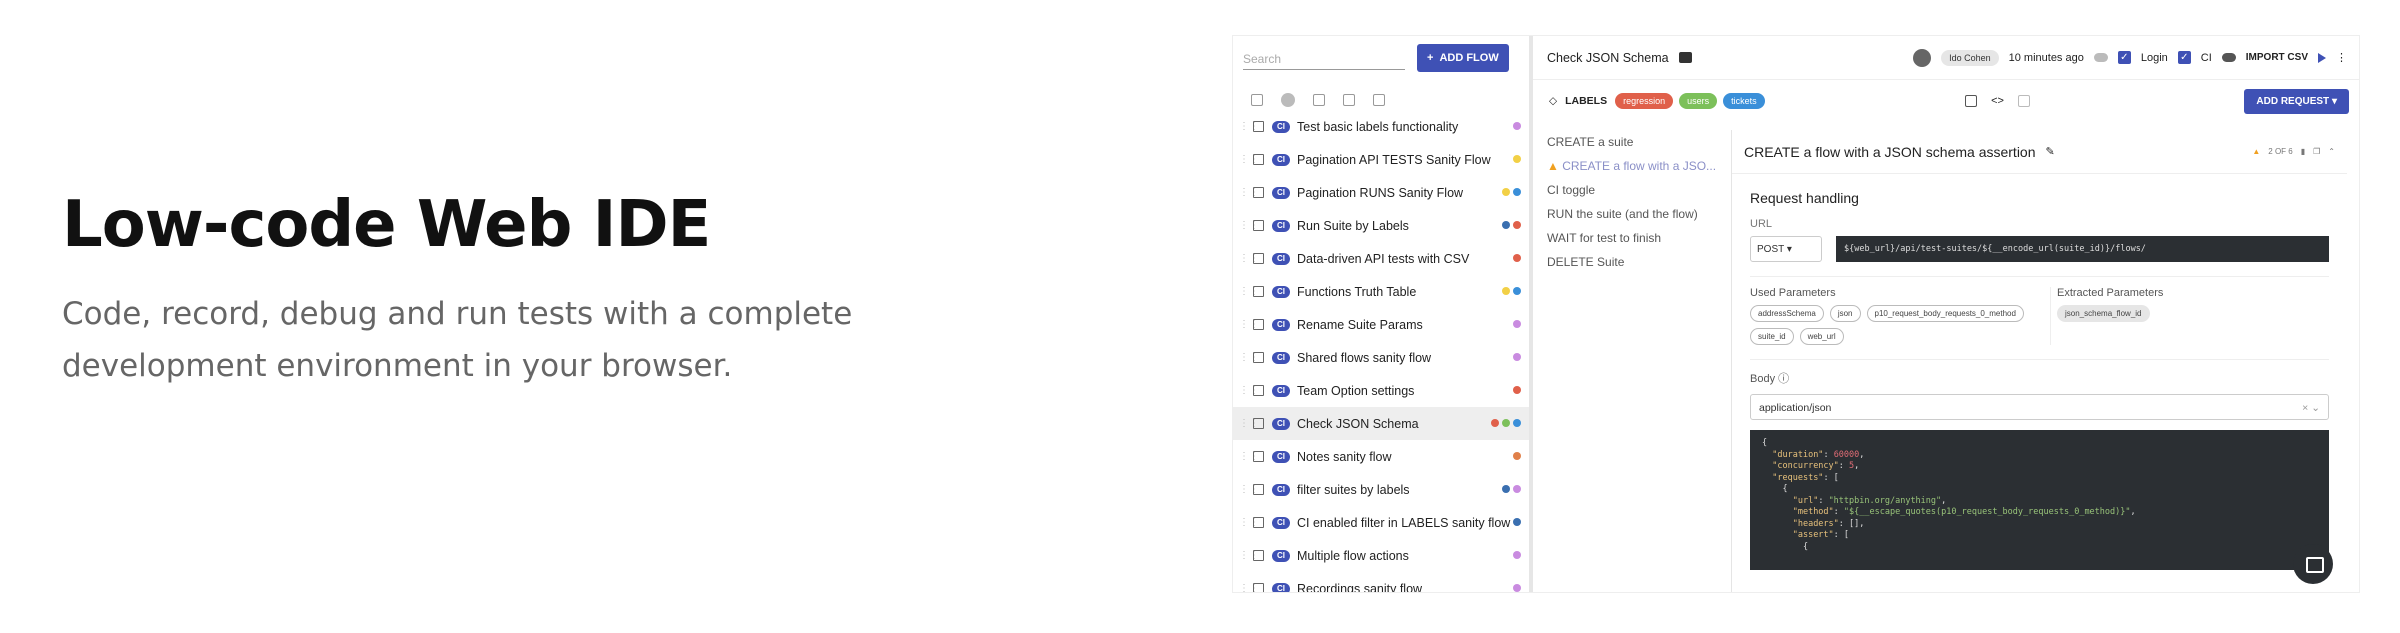  What do you see at coordinates (1381, 126) in the screenshot?
I see `flow-row: ⋮⋮ CI Test basic labels functionality` at bounding box center [1381, 126].